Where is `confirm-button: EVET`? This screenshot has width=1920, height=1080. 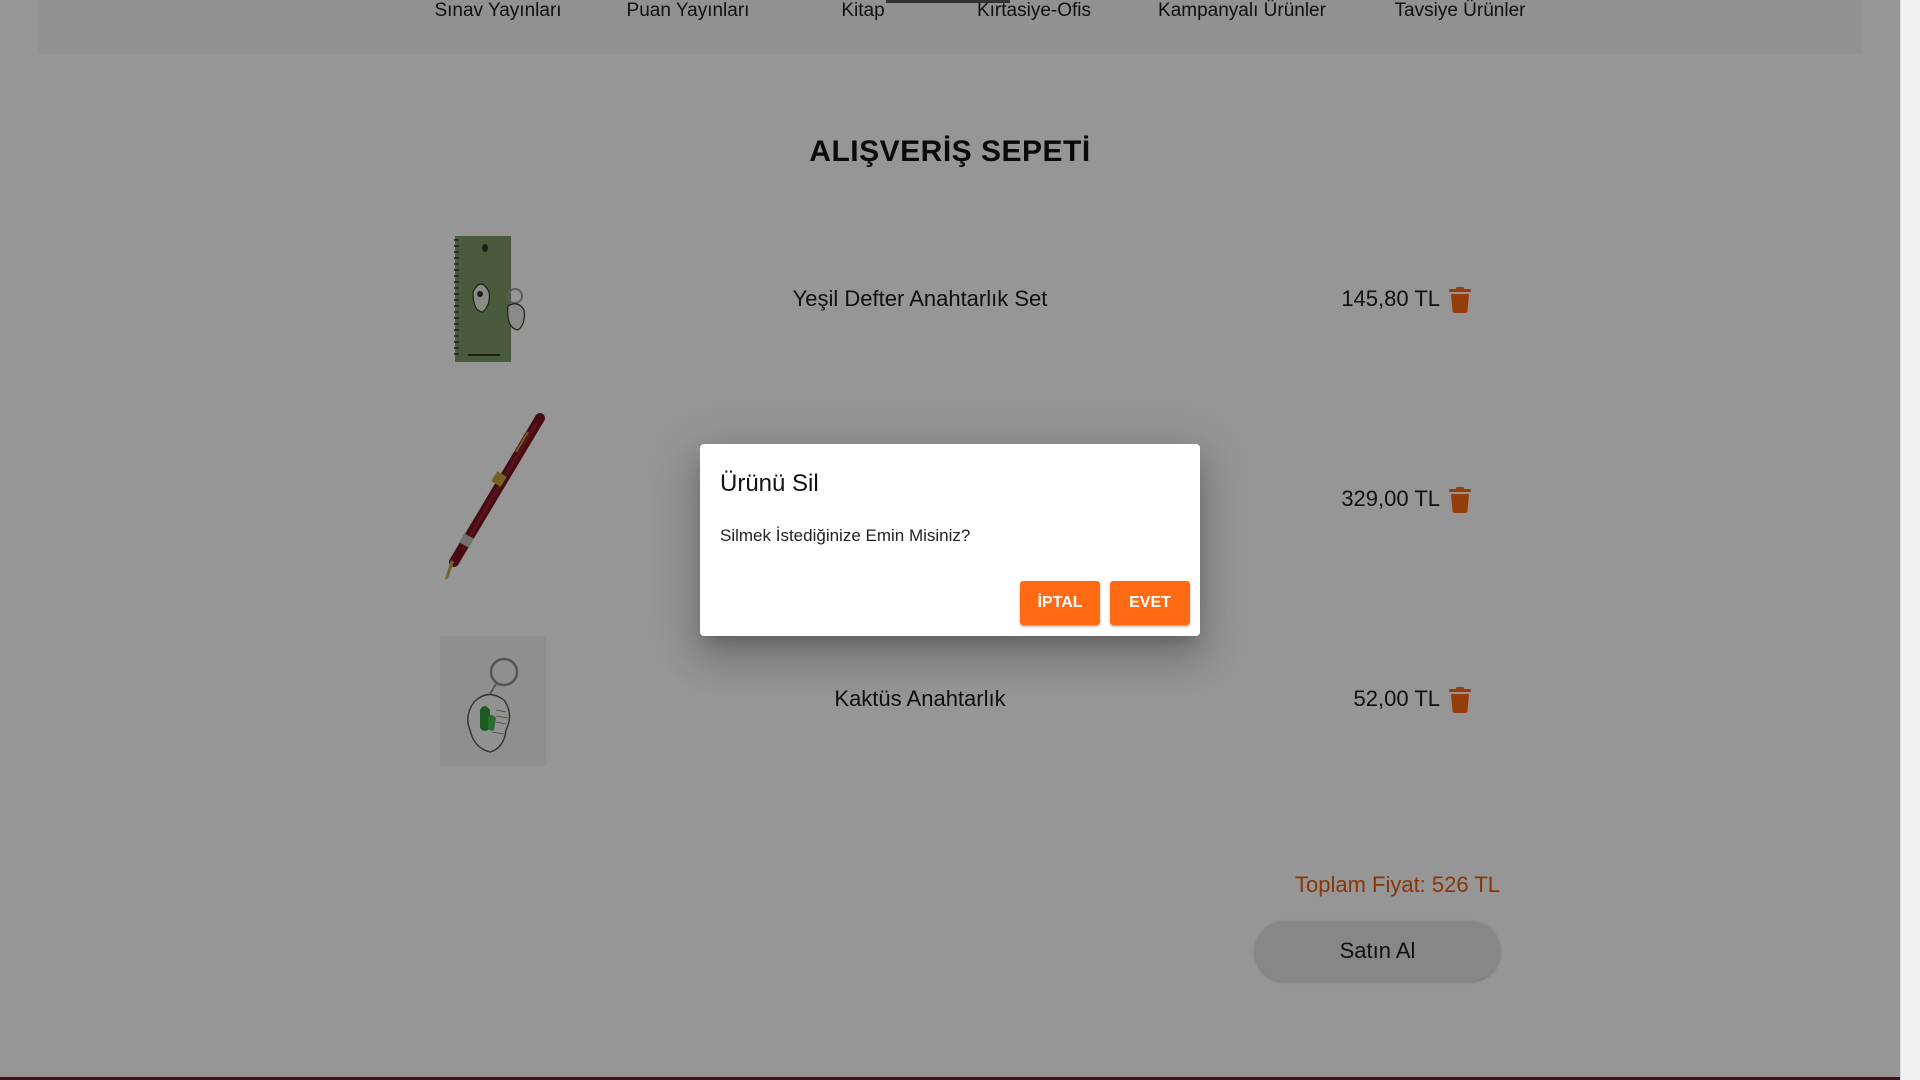
confirm-button: EVET is located at coordinates (1150, 603).